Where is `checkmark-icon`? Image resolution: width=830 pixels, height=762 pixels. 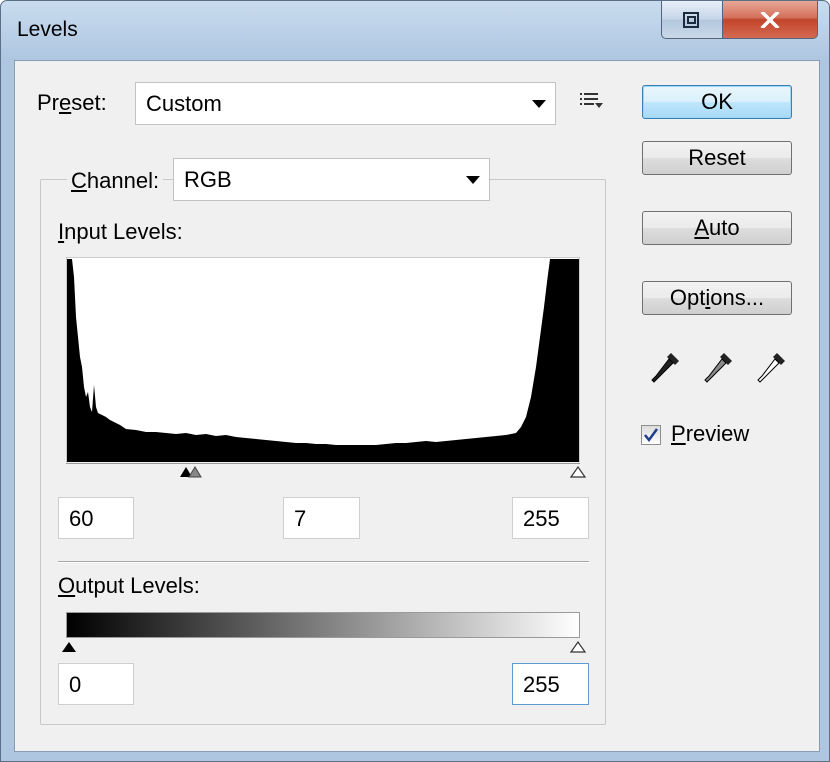
checkmark-icon is located at coordinates (651, 435).